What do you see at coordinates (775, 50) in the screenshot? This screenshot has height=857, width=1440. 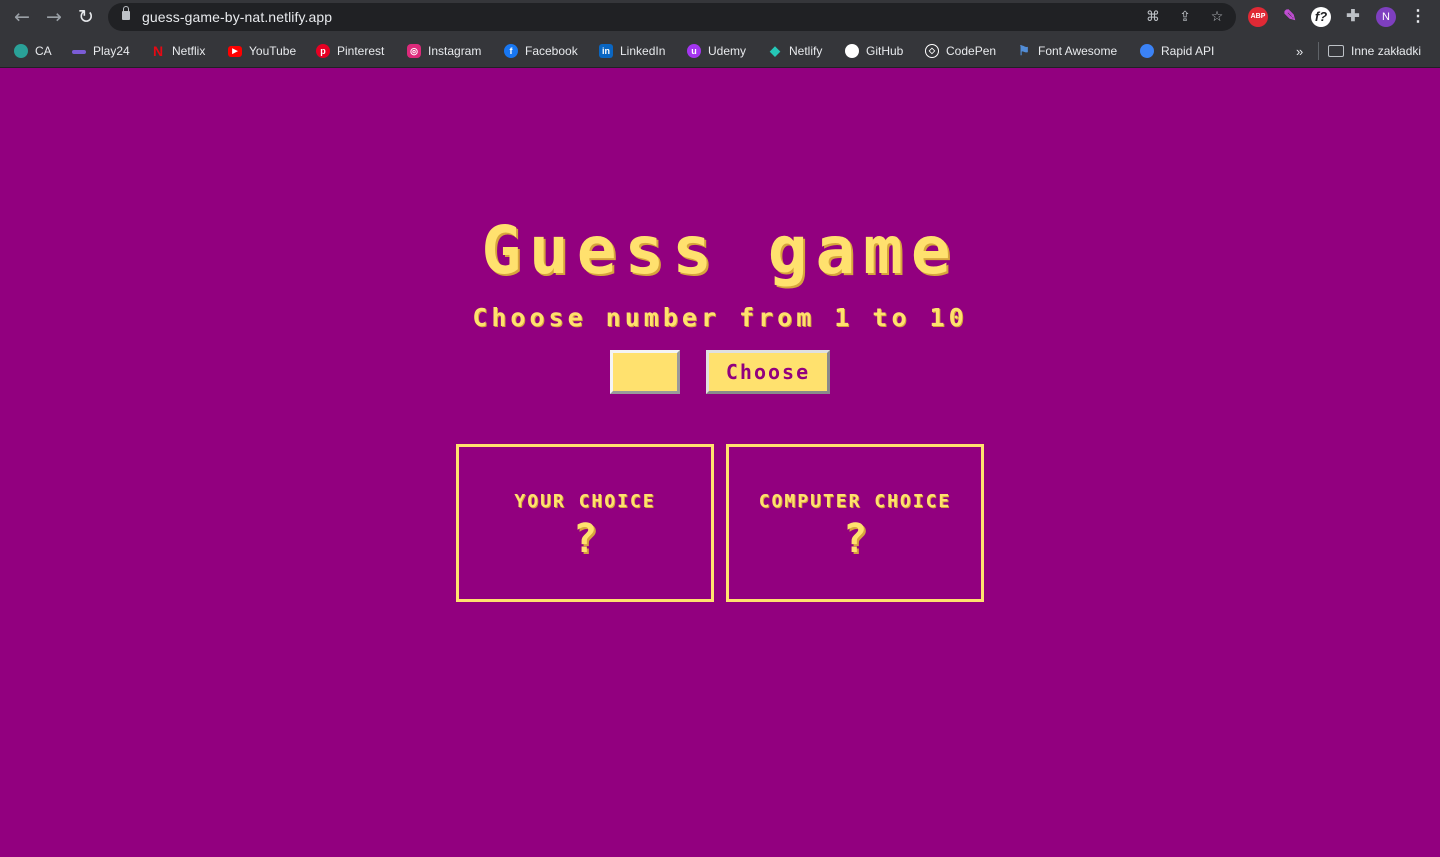 I see `netlify-icon: ◆` at bounding box center [775, 50].